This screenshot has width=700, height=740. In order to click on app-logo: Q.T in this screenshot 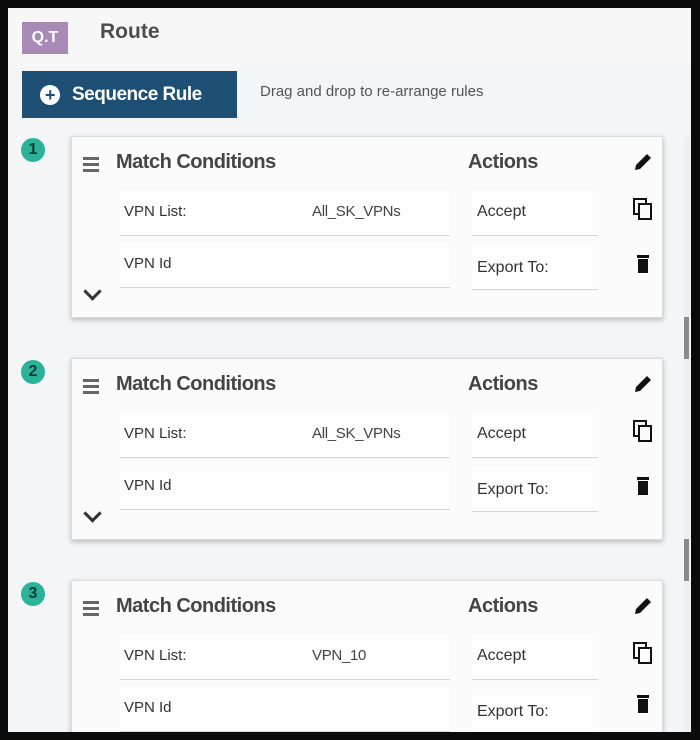, I will do `click(45, 38)`.